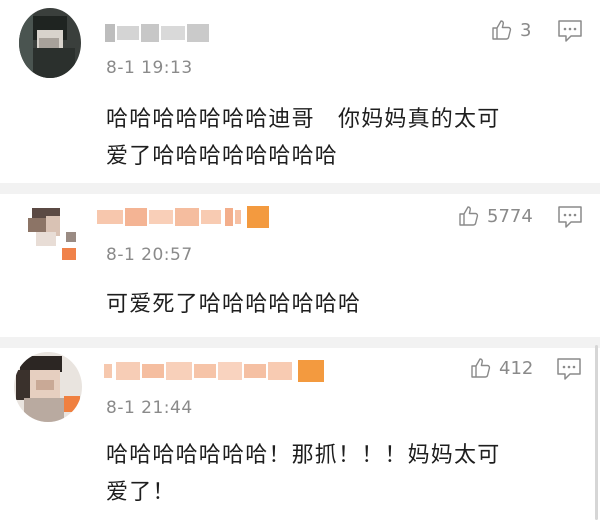 This screenshot has width=600, height=524. I want to click on comment-text-line: 哈哈哈哈哈哈哈！那抓！！！妈妈太可, so click(303, 455).